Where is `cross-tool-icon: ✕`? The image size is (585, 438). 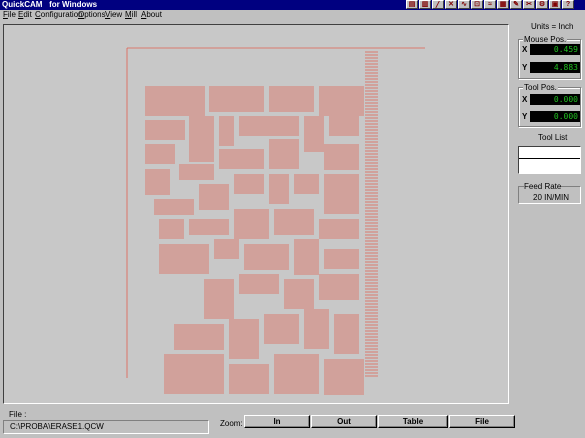 cross-tool-icon: ✕ is located at coordinates (451, 4).